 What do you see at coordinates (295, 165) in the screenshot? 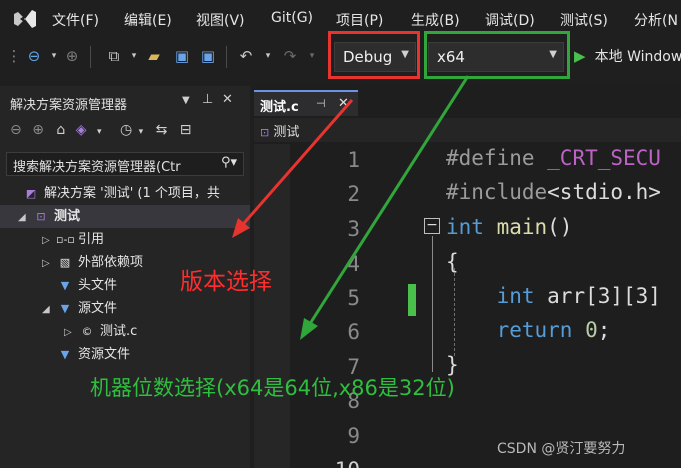
I see `red-arrow-line` at bounding box center [295, 165].